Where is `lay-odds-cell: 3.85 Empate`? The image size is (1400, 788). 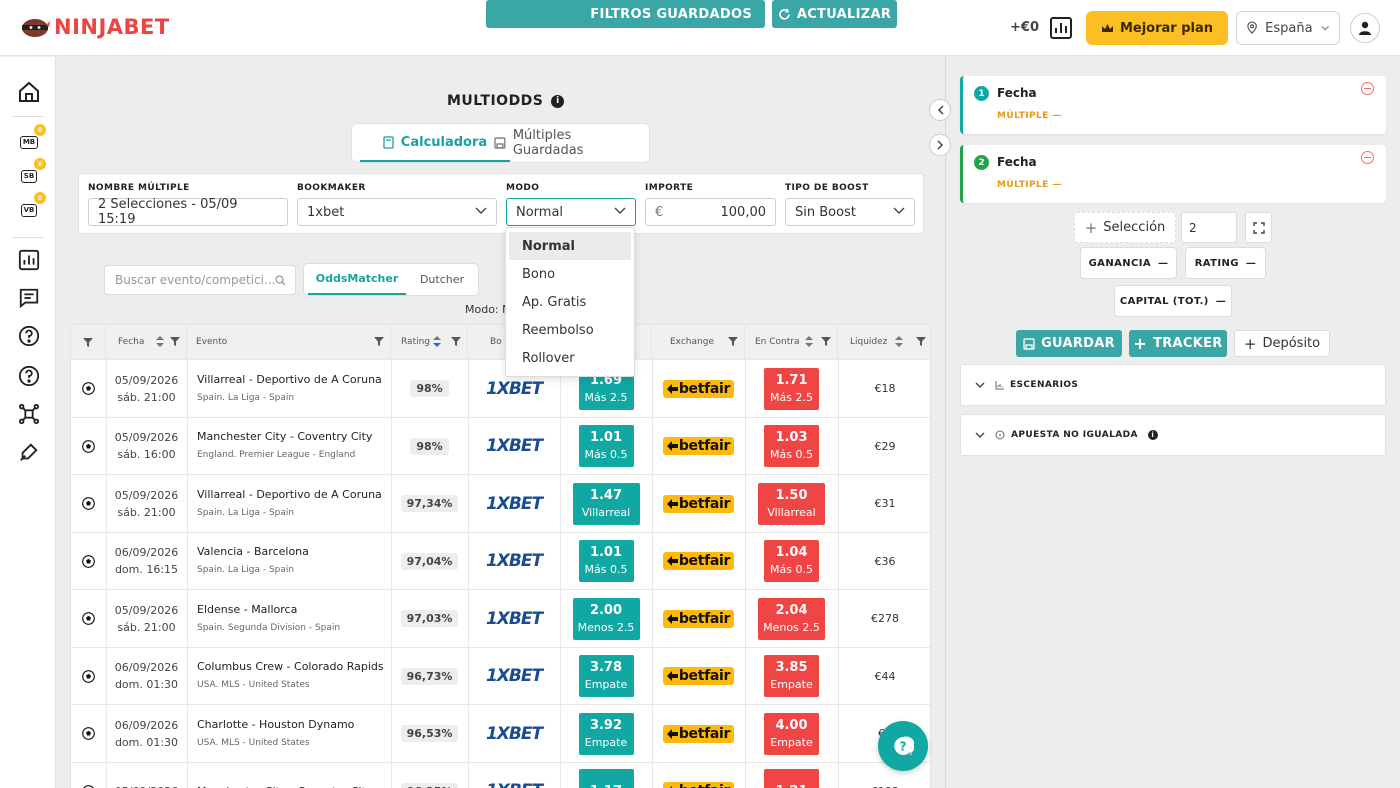
lay-odds-cell: 3.85 Empate is located at coordinates (791, 676).